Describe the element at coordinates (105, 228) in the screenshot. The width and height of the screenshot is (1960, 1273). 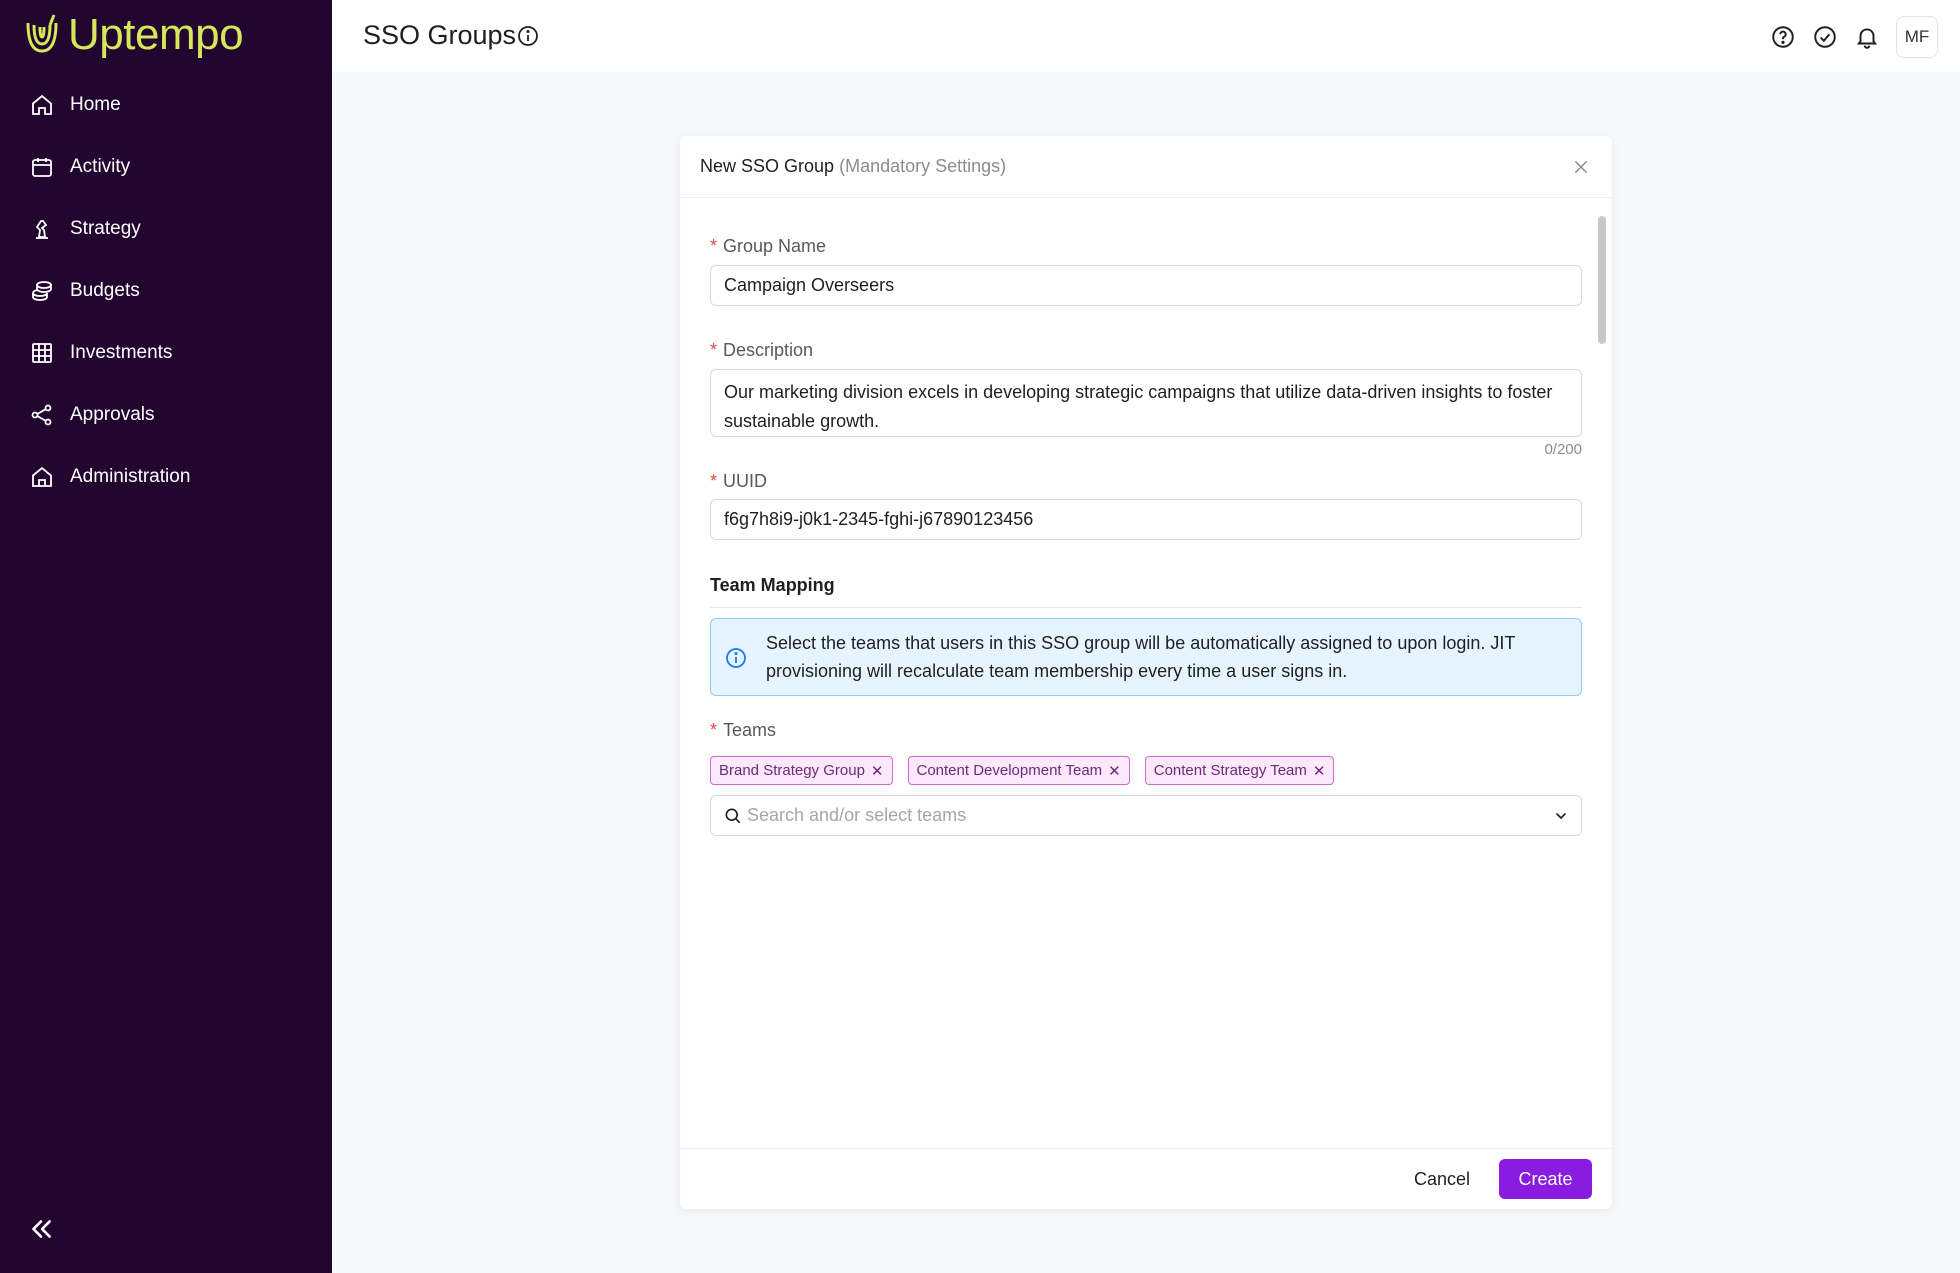
I see `sidebar-item-label: Strategy` at that location.